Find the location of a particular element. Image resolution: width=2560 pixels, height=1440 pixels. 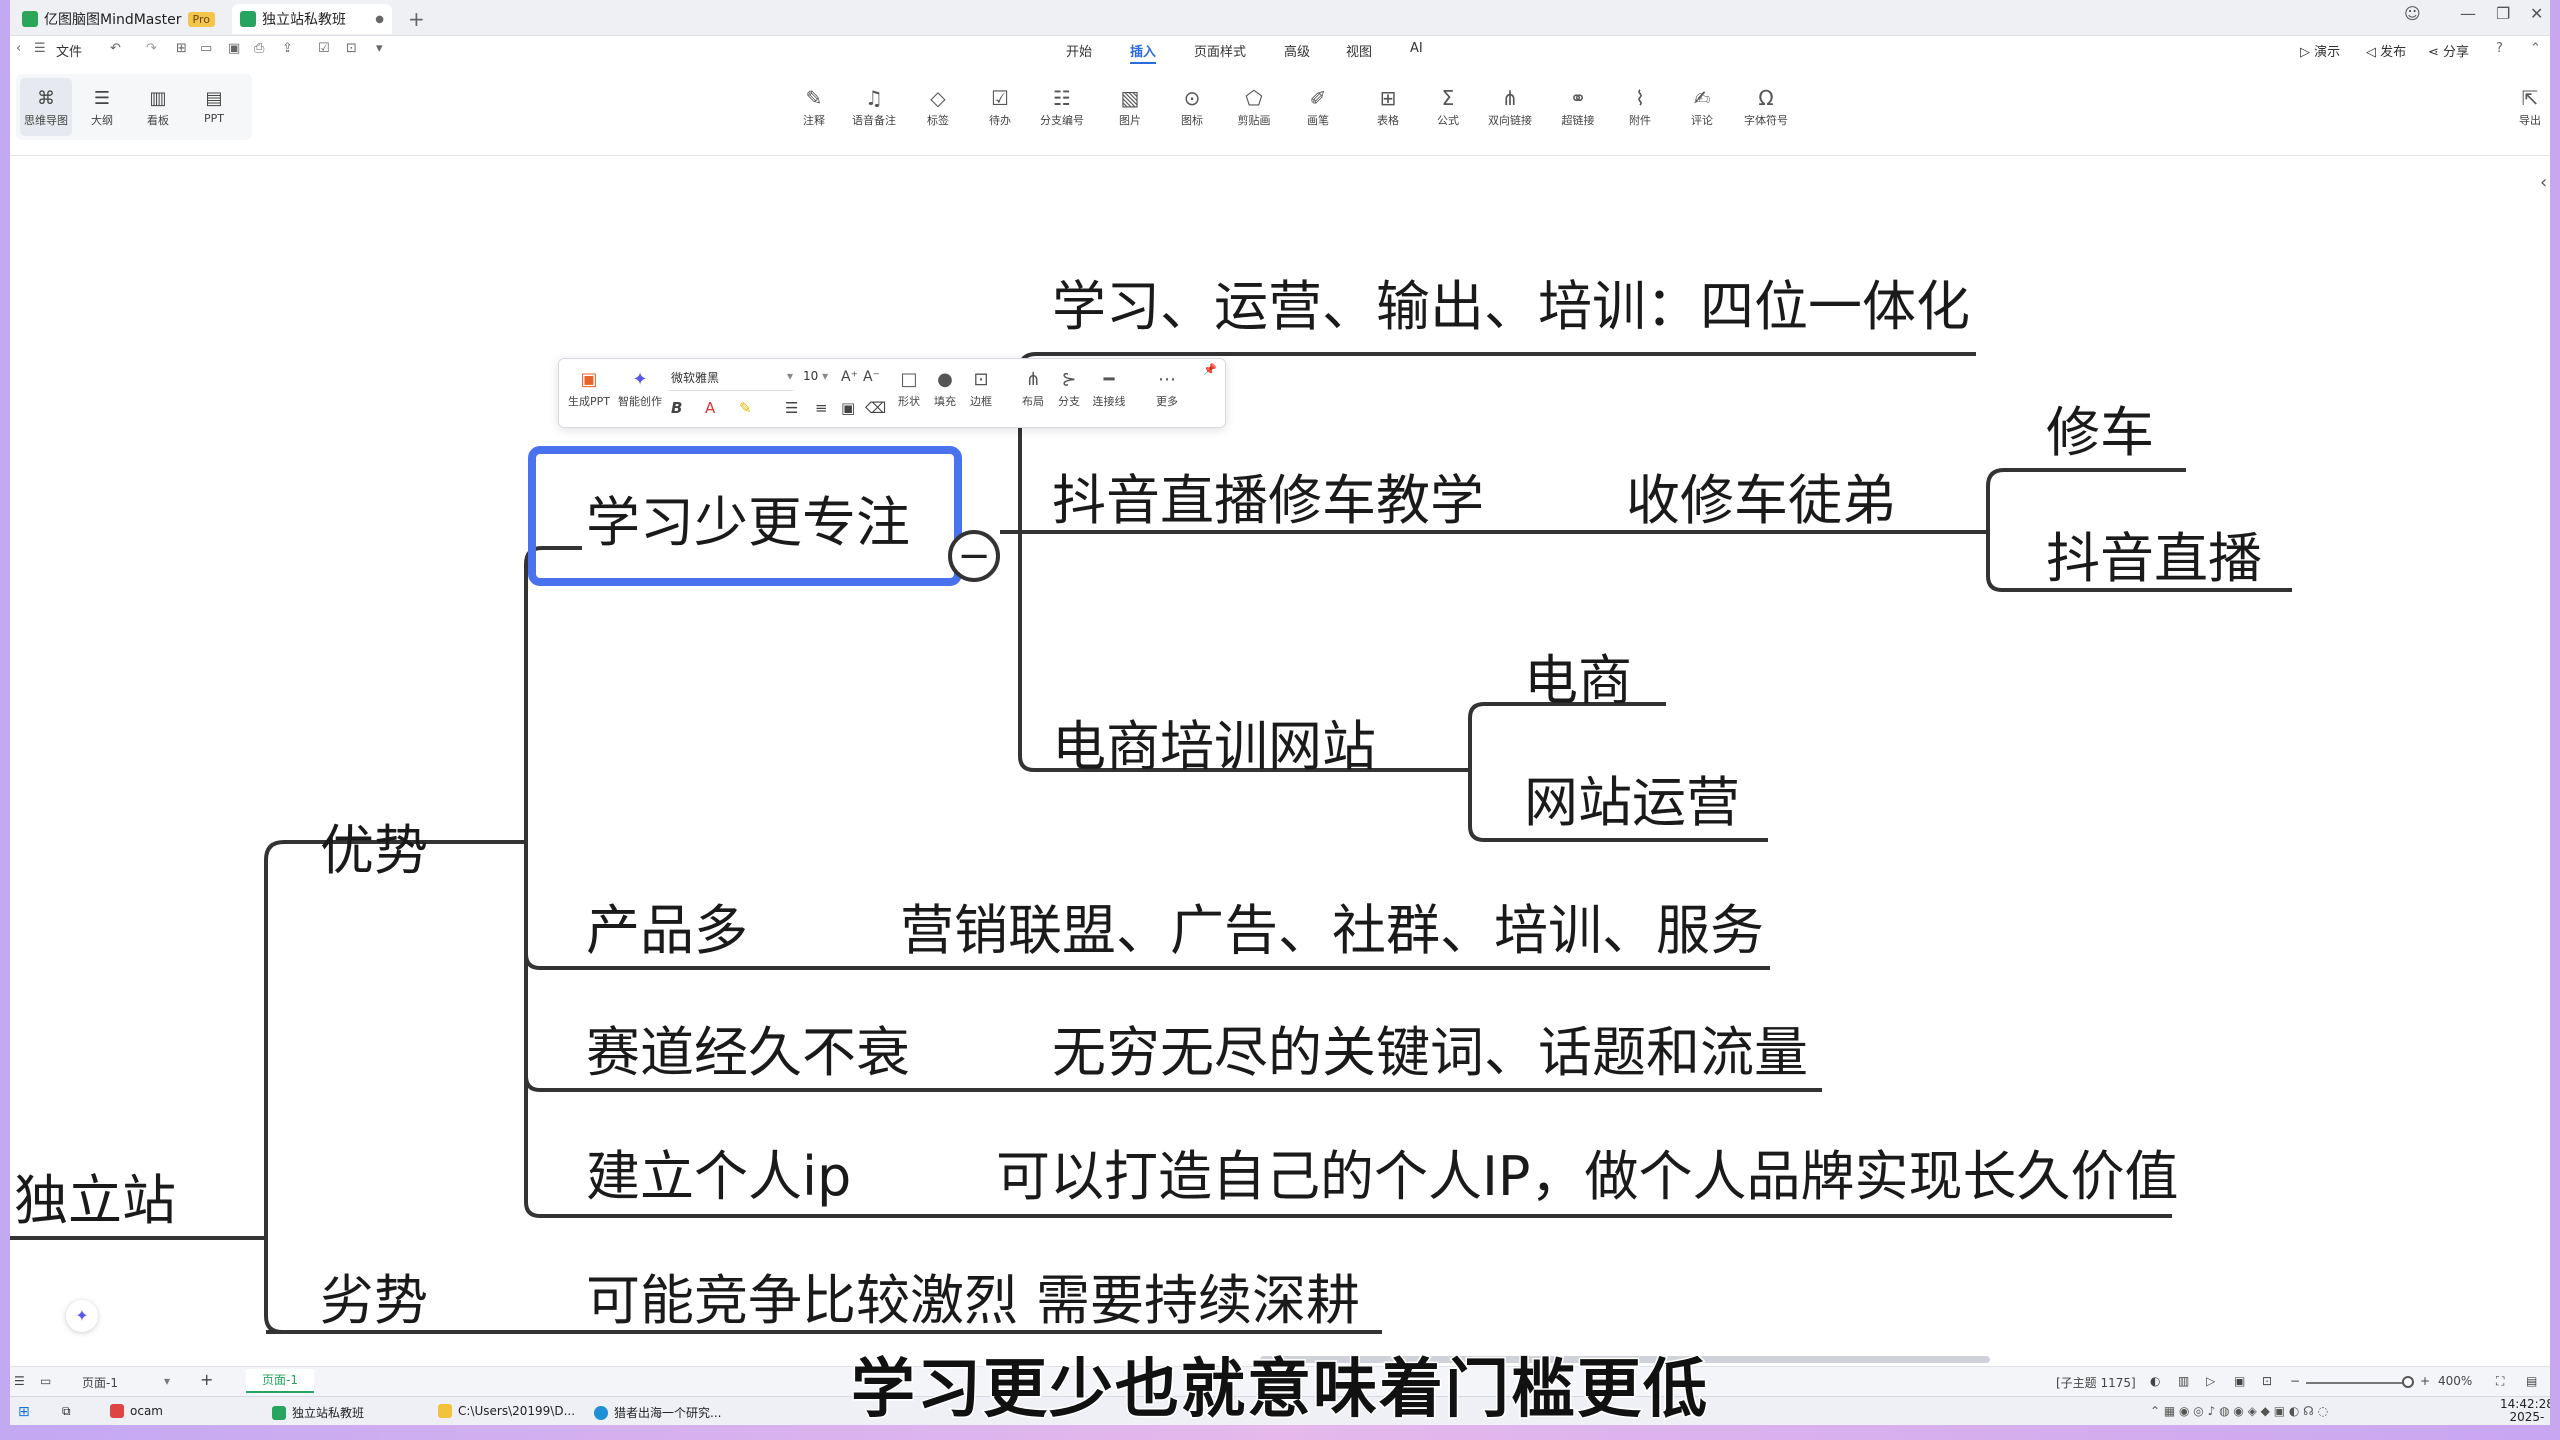

menu-advanced: 高级 is located at coordinates (1297, 50).